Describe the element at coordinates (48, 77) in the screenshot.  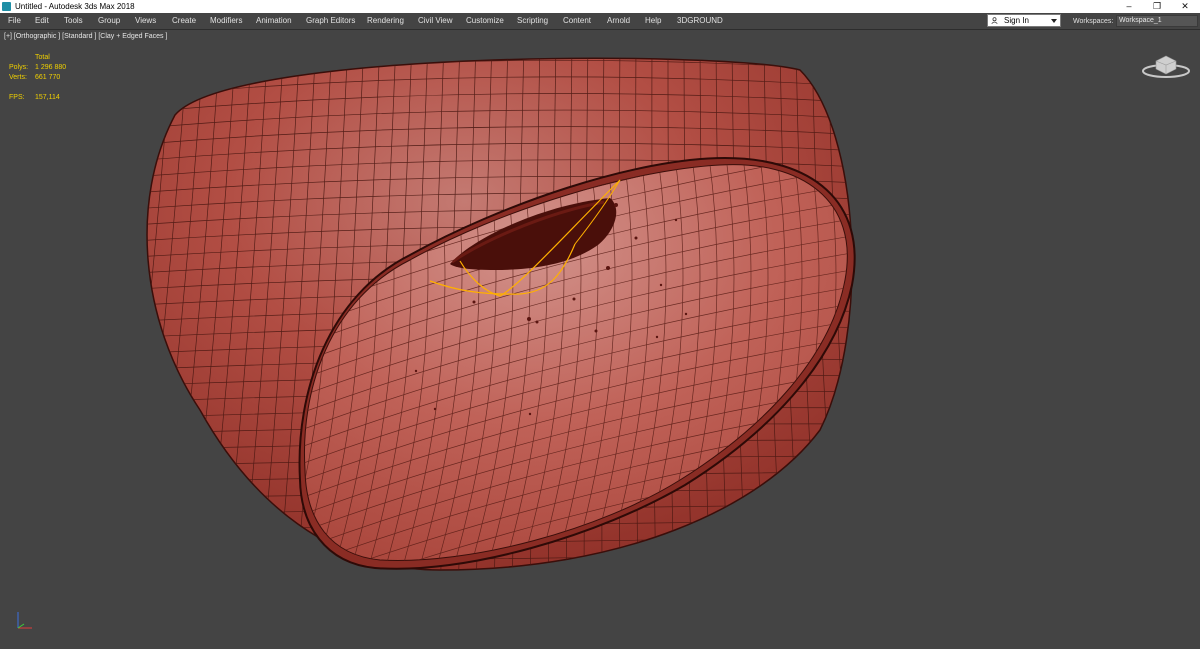
I see `stats-verts-value: 661 770` at that location.